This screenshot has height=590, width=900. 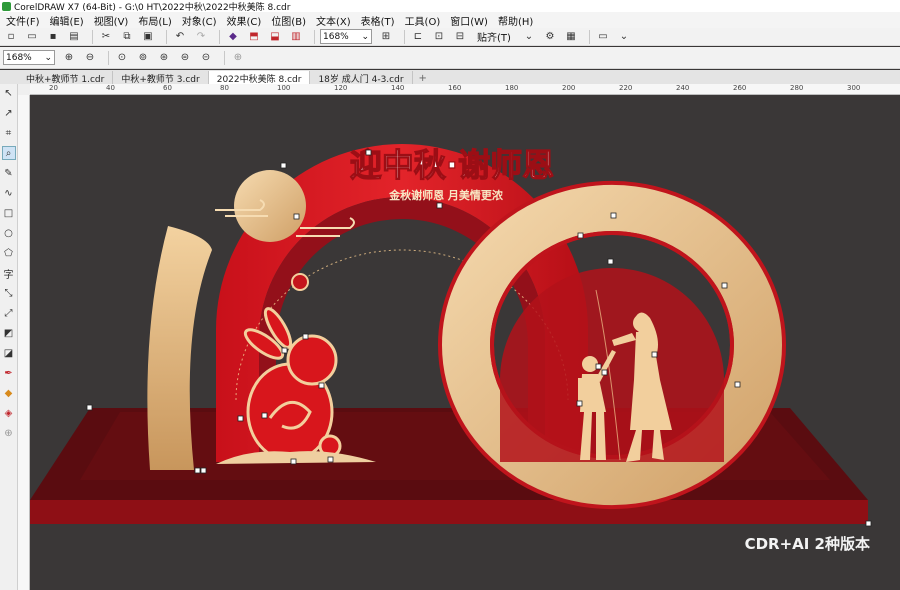 What do you see at coordinates (439, 37) in the screenshot?
I see `show-grid-icon: ⊡` at bounding box center [439, 37].